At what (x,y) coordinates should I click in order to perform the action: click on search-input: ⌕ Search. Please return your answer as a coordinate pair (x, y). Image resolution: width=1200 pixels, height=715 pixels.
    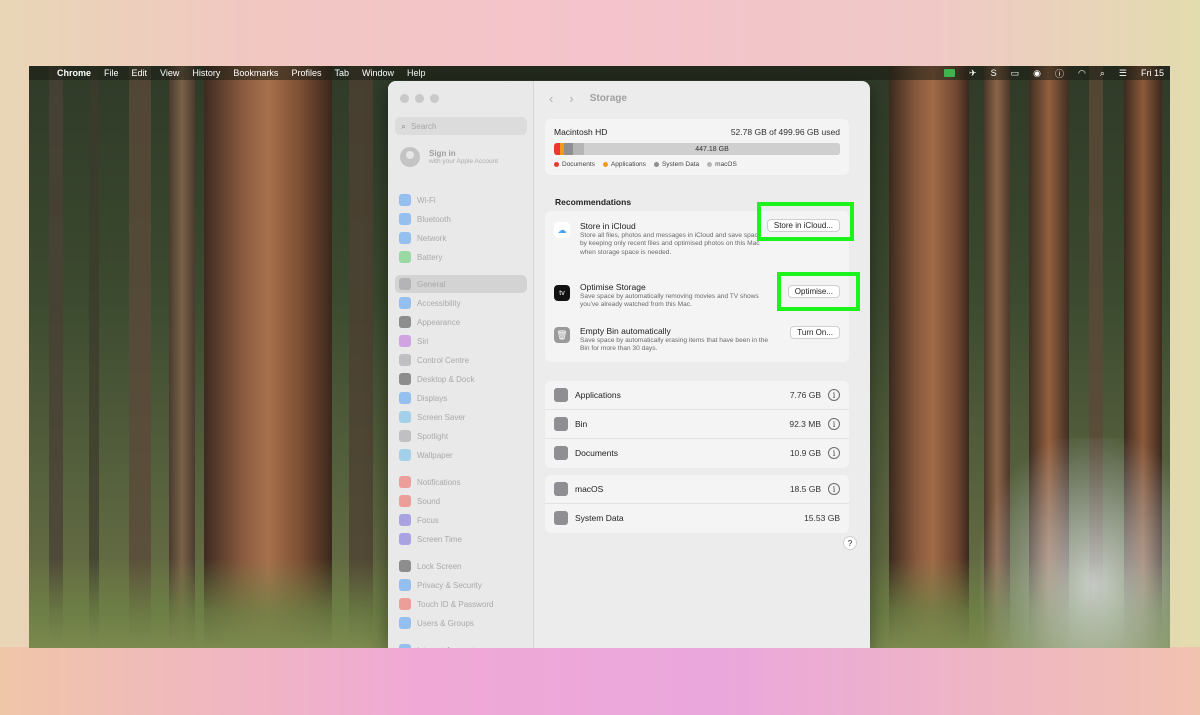
    Looking at the image, I should click on (461, 126).